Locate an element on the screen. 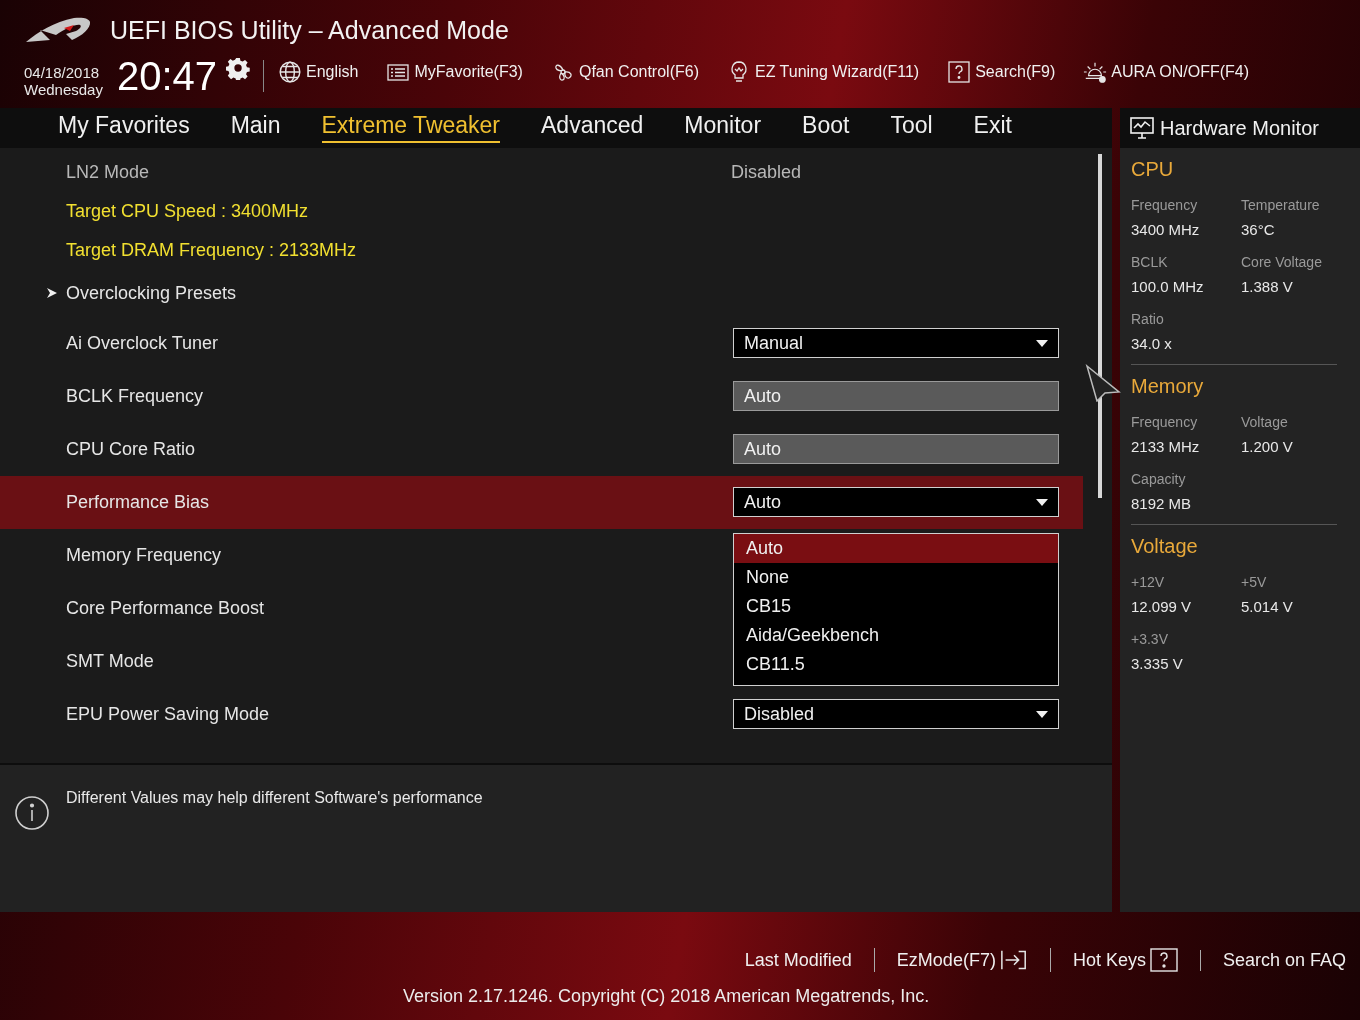 The width and height of the screenshot is (1360, 1020). setting-label: LN2 Mode is located at coordinates (108, 172).